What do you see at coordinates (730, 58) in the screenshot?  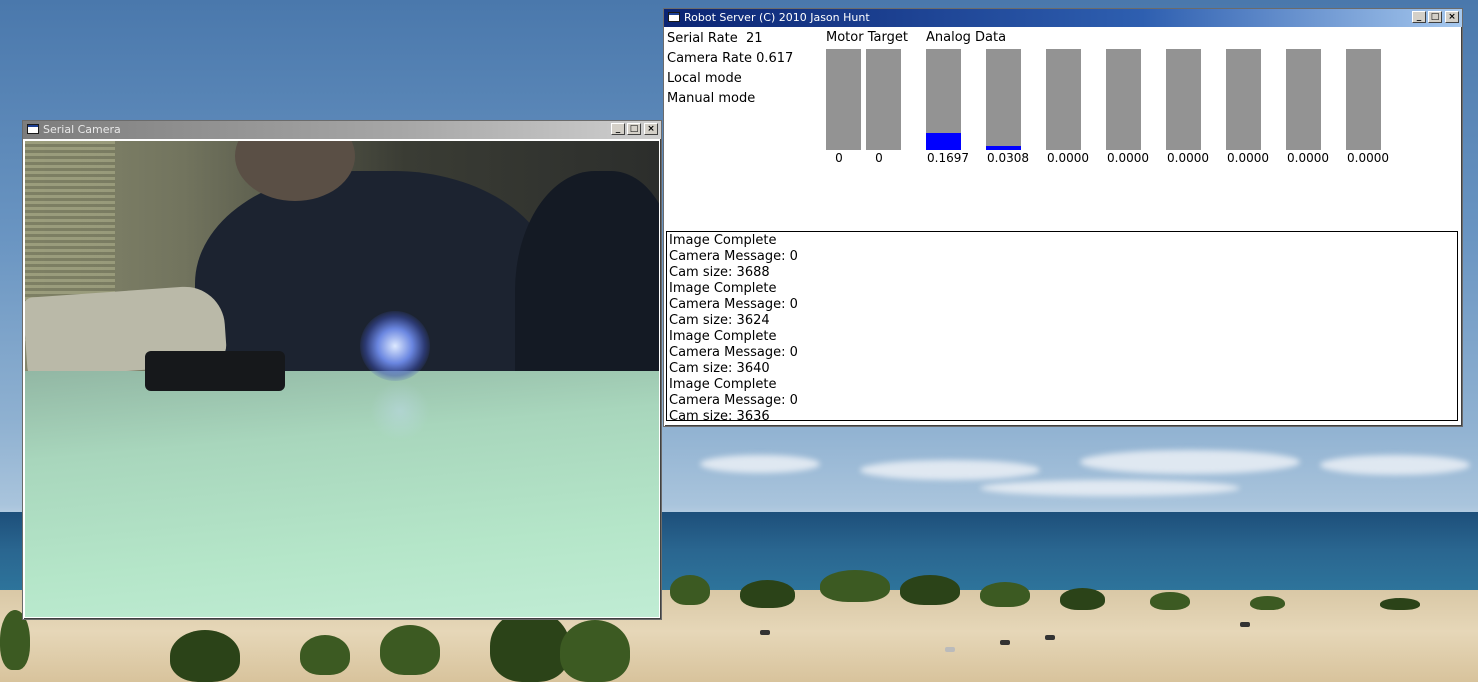 I see `camera-rate-text: Camera Rate 0.617` at bounding box center [730, 58].